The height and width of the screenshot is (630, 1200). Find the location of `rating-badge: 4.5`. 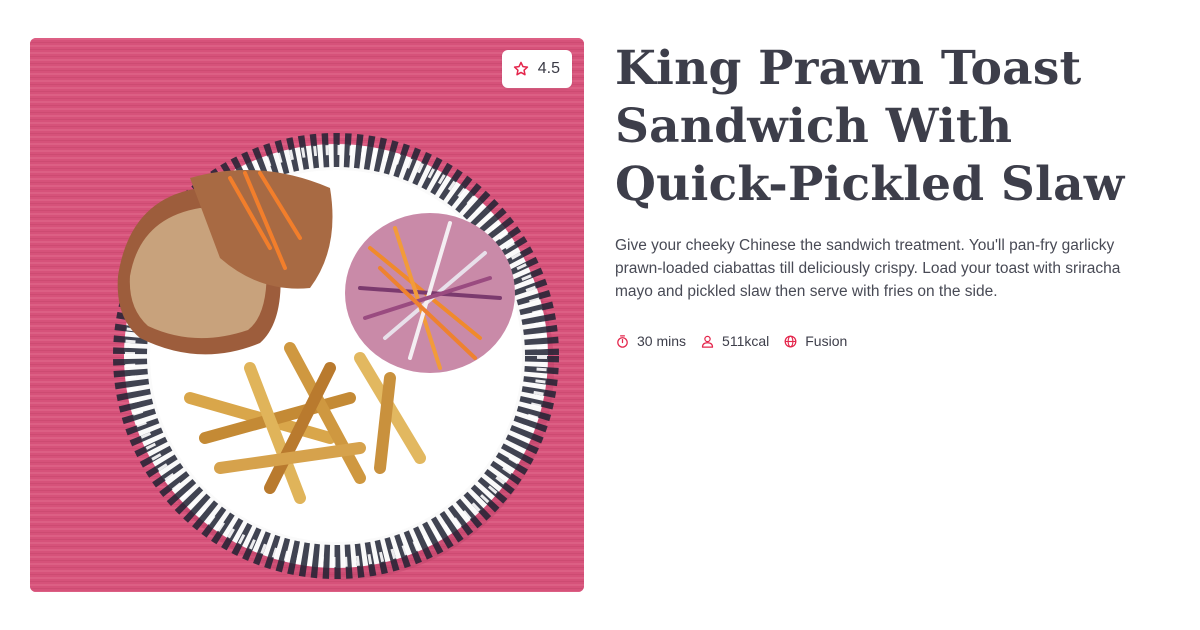

rating-badge: 4.5 is located at coordinates (536, 69).